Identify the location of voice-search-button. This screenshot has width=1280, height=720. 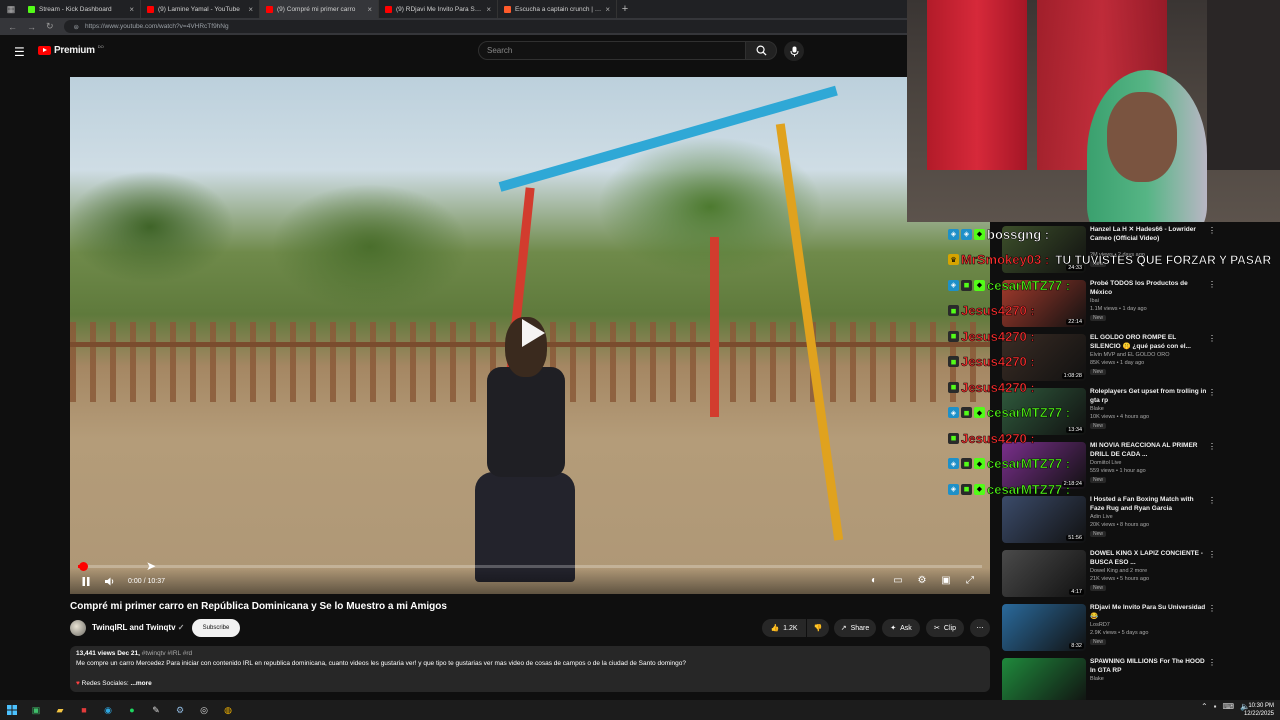
(794, 51).